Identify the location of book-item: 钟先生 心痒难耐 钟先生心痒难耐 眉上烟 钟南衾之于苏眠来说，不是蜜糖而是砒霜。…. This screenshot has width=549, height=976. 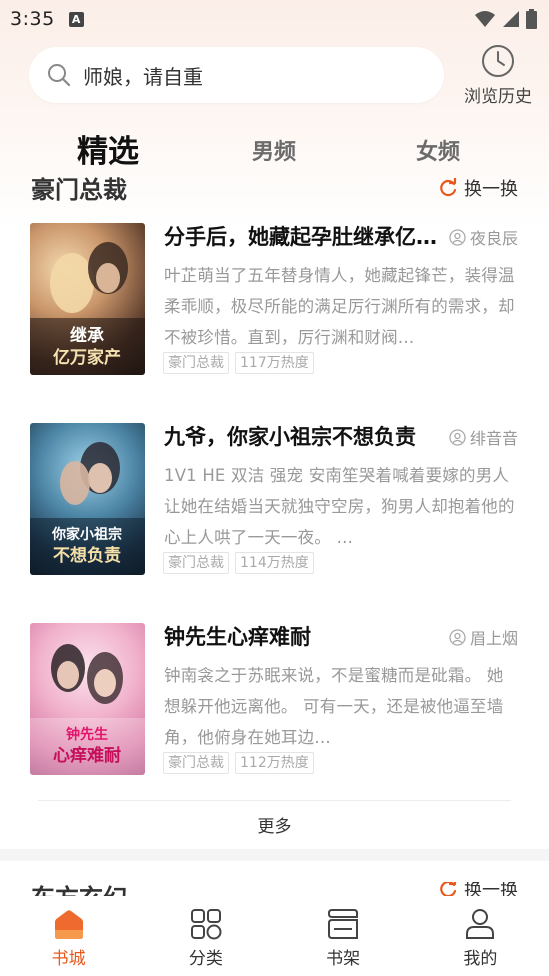
(280, 700).